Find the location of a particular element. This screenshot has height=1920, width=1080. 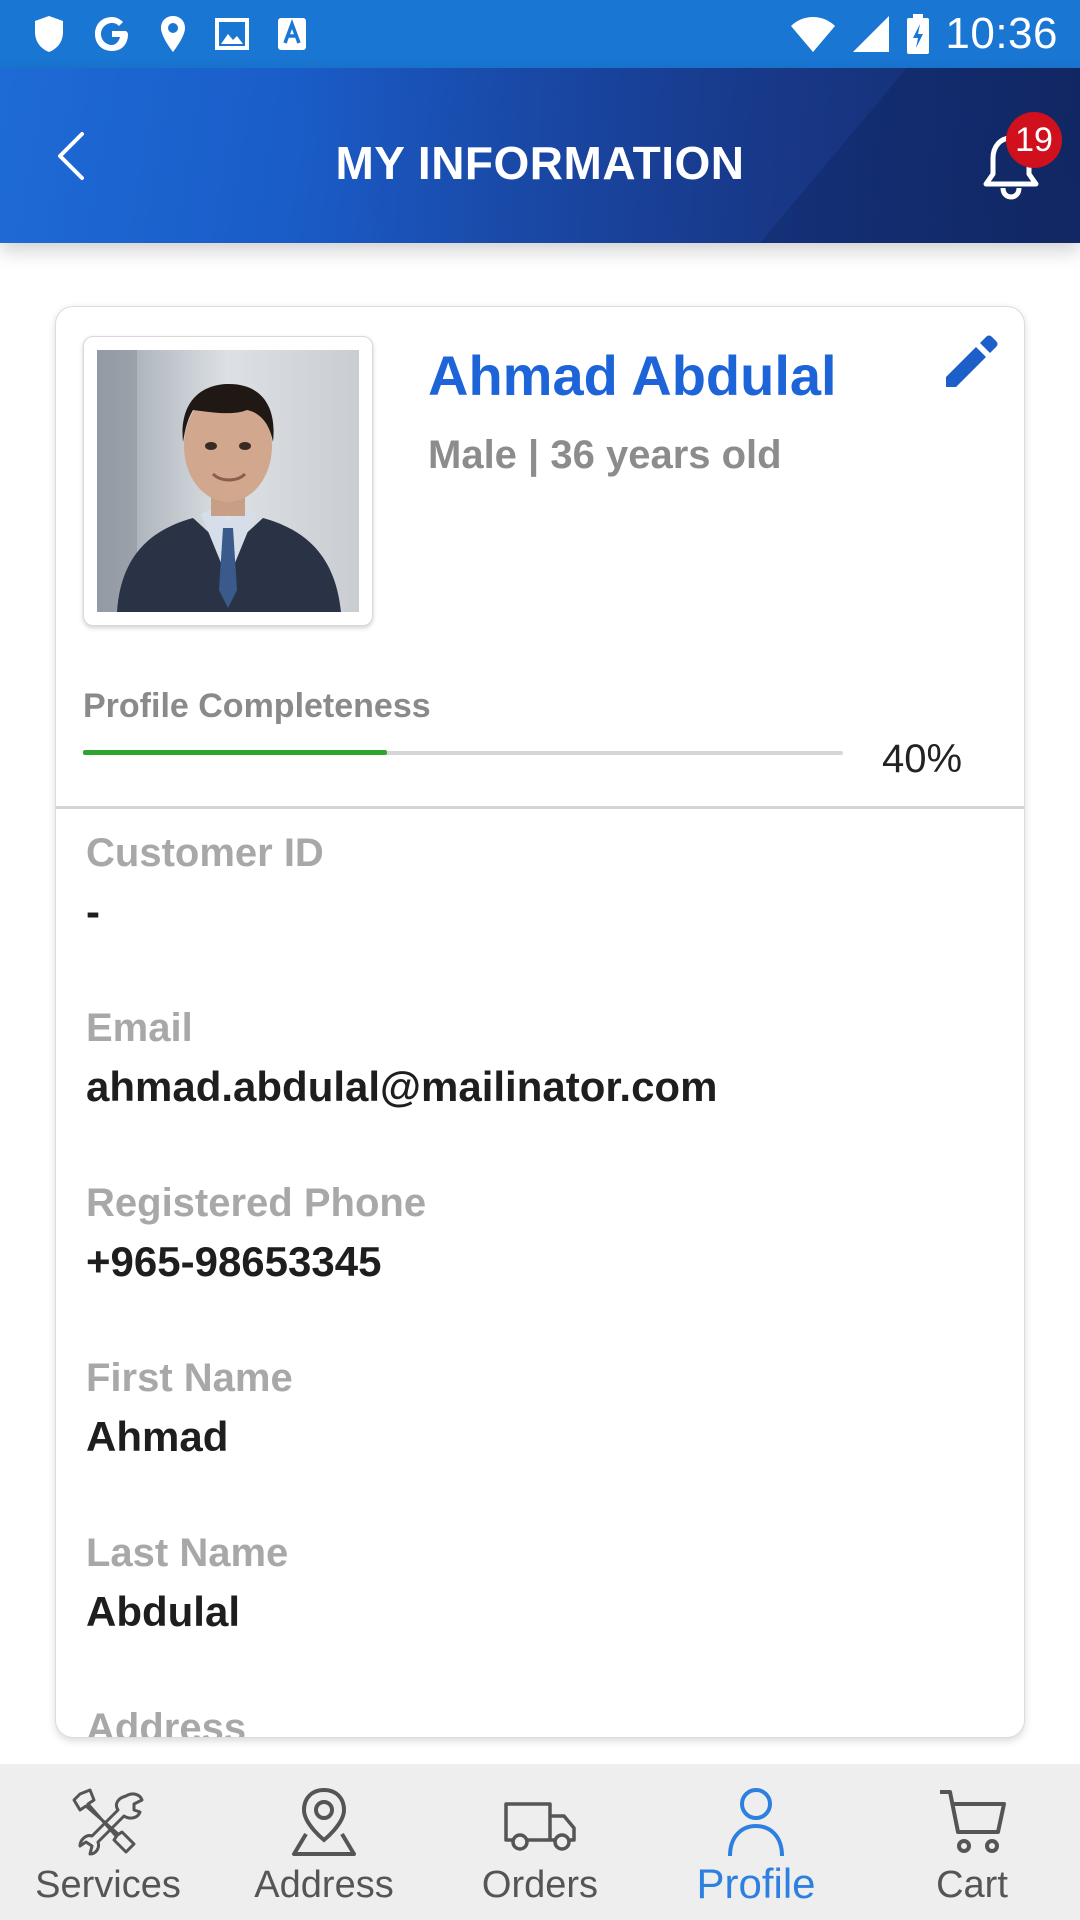

nav-item-profile: Profile is located at coordinates (756, 1842).